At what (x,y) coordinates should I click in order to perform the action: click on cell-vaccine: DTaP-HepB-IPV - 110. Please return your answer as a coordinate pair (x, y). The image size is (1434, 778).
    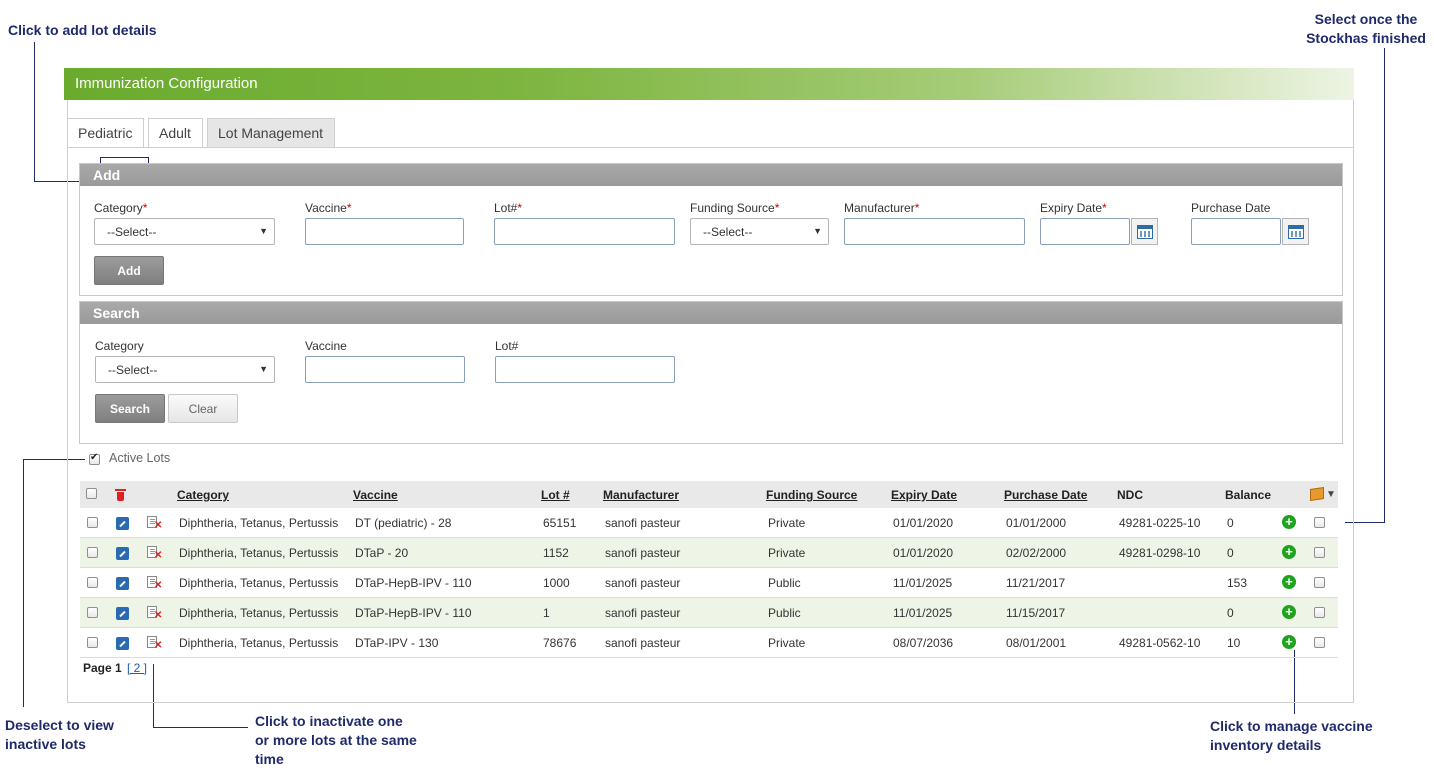
    Looking at the image, I should click on (413, 583).